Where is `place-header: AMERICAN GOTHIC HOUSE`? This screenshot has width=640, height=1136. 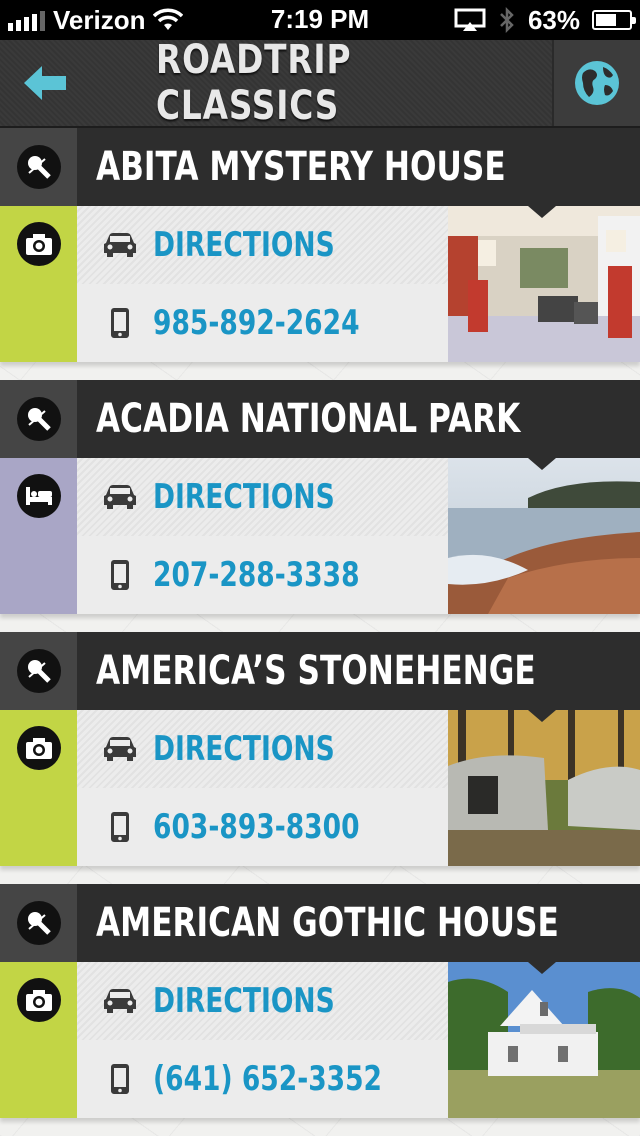
place-header: AMERICAN GOTHIC HOUSE is located at coordinates (320, 923).